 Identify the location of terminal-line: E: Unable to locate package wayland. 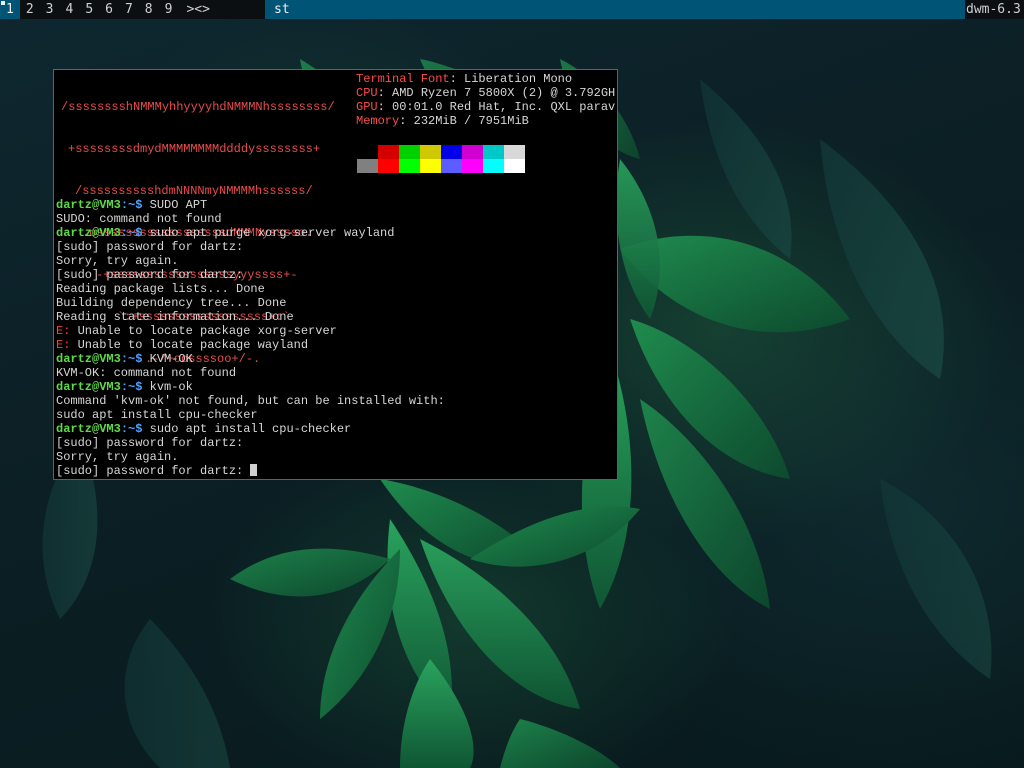
(250, 345).